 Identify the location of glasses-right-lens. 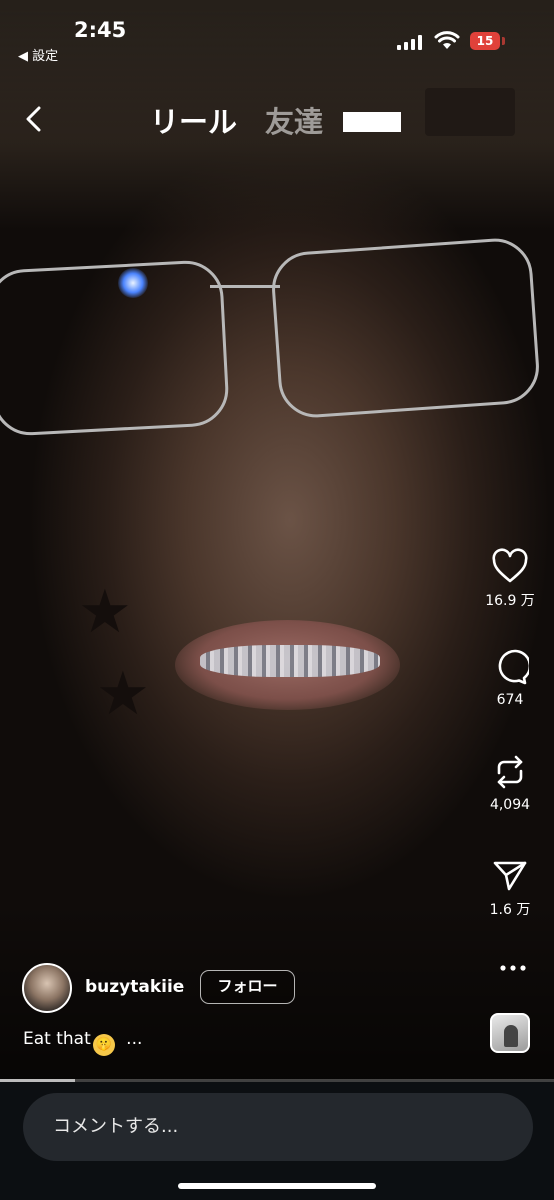
(405, 328).